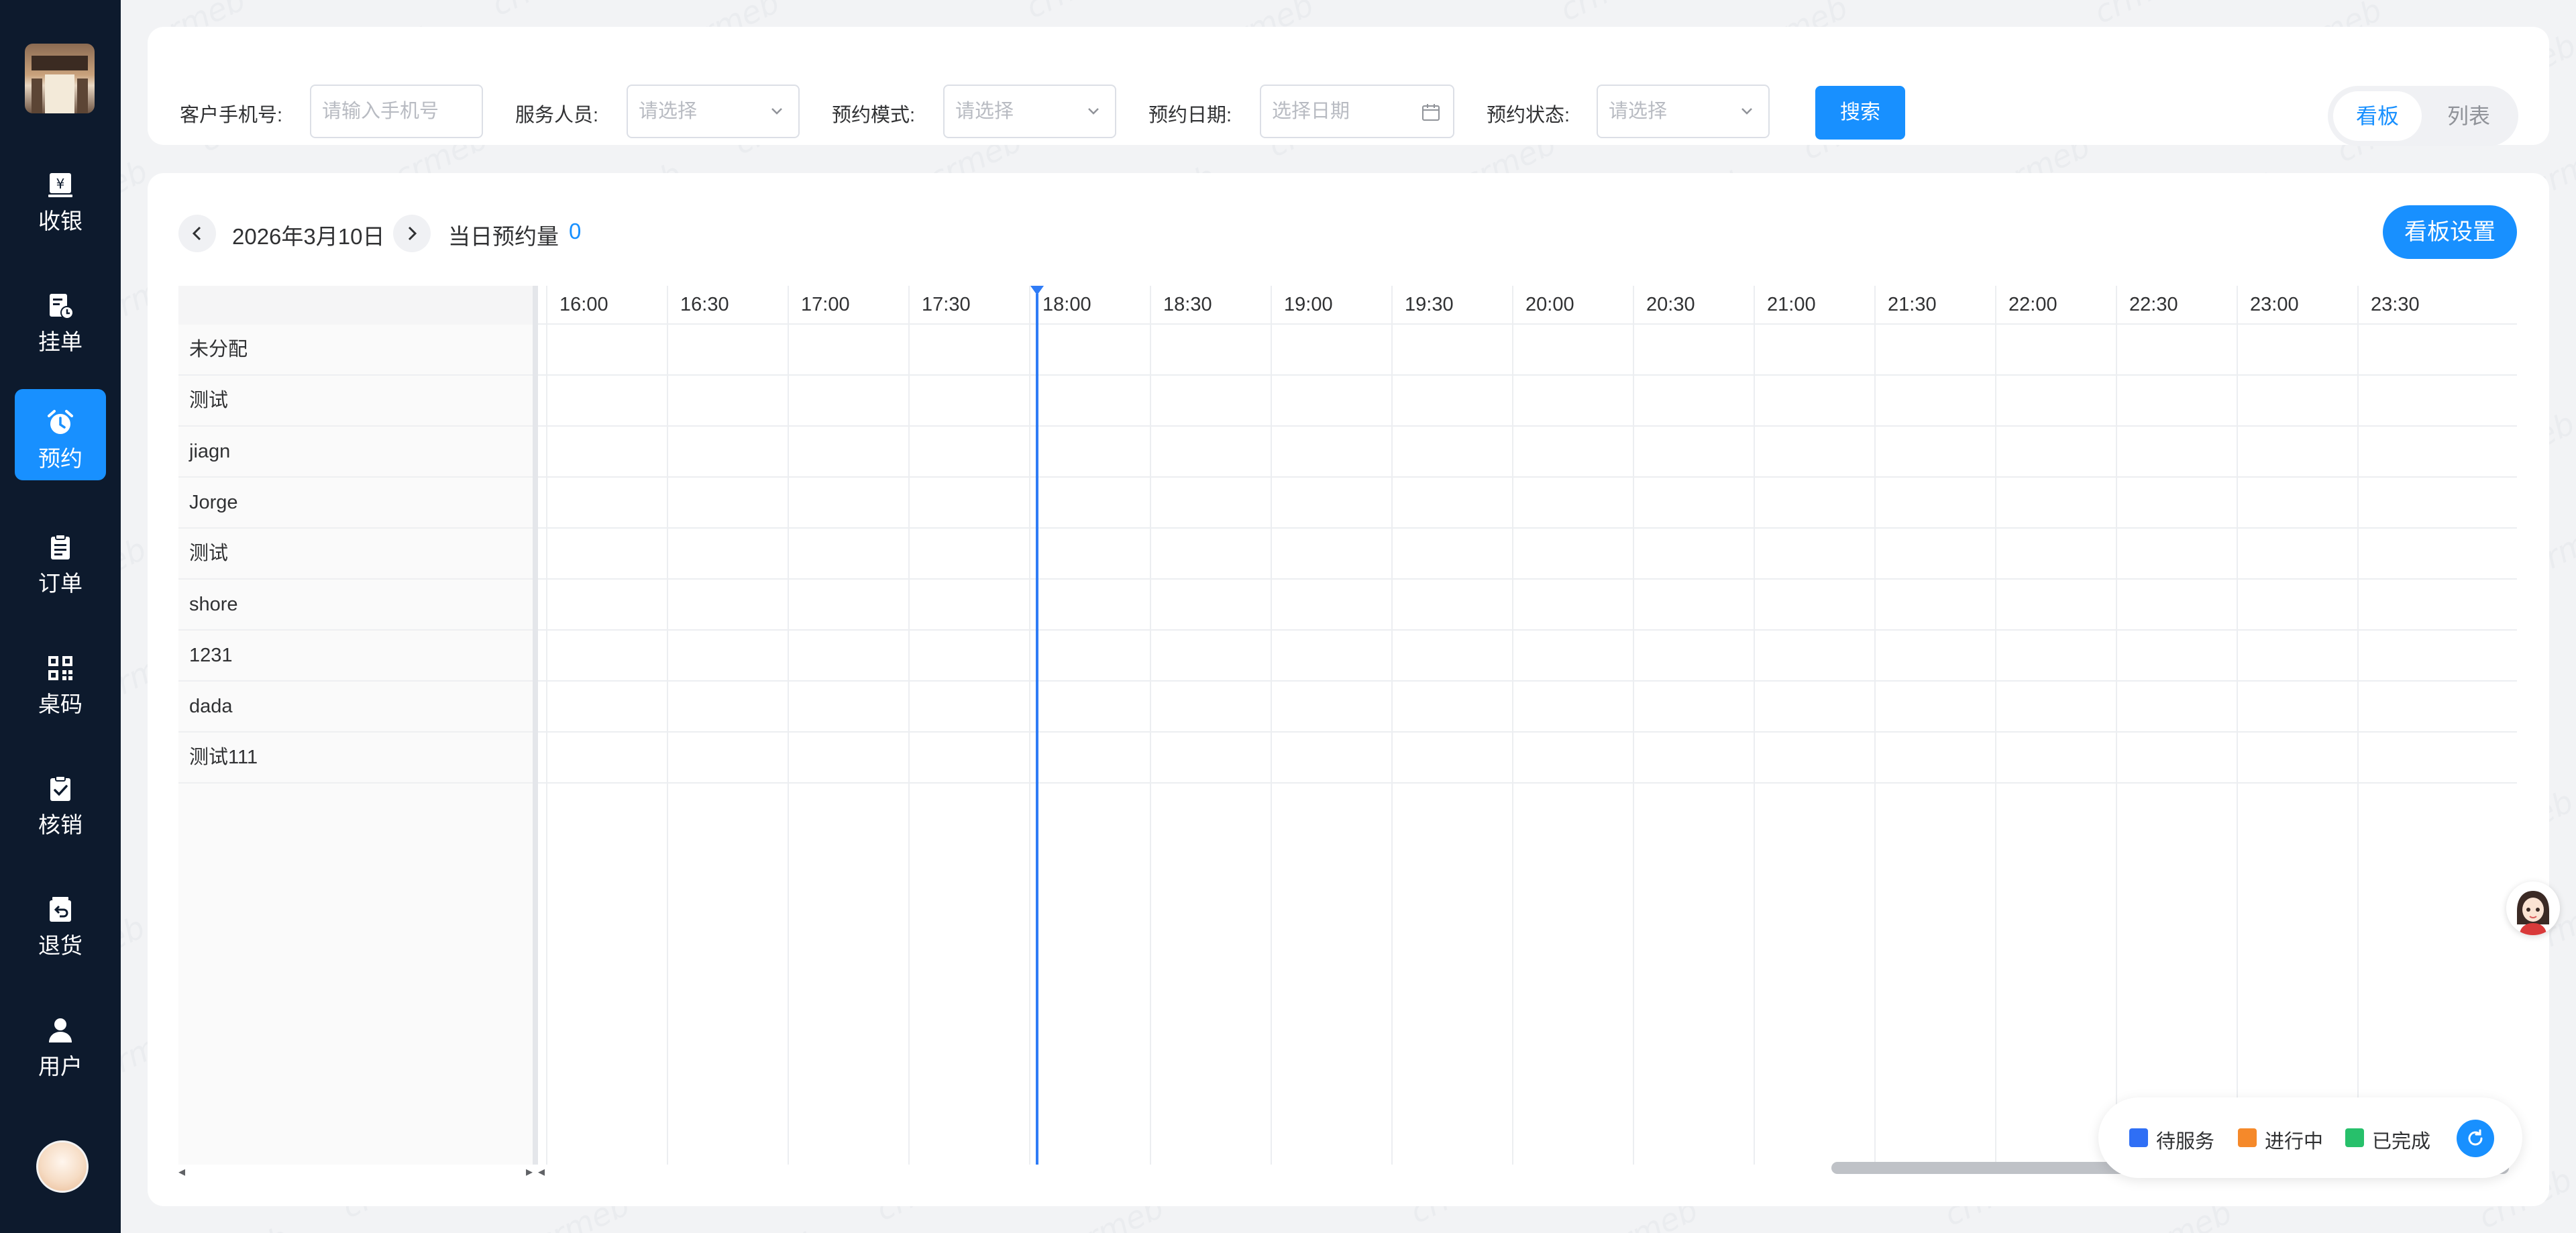  I want to click on return-icon, so click(60, 909).